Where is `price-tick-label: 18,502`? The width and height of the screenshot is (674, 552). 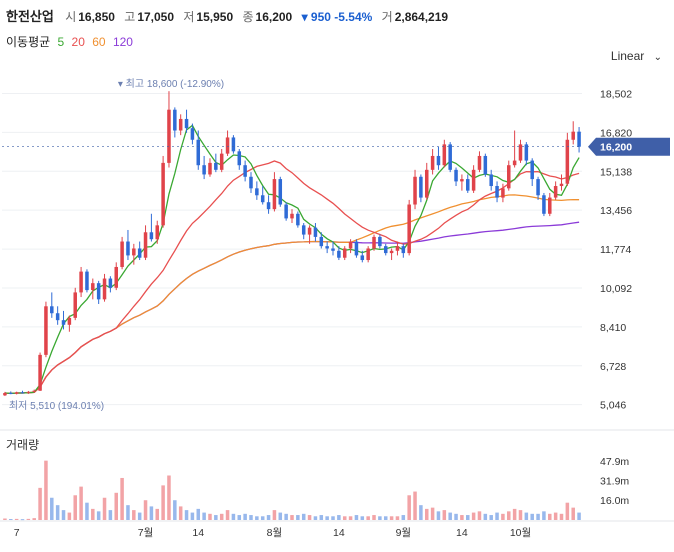
price-tick-label: 18,502 is located at coordinates (616, 94).